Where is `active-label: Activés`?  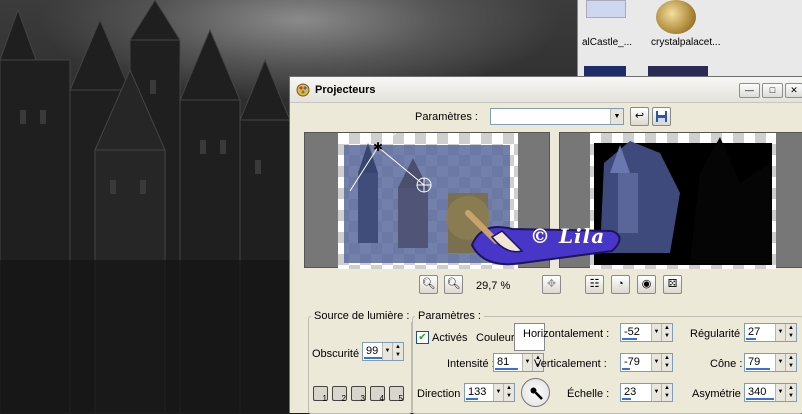 active-label: Activés is located at coordinates (450, 338).